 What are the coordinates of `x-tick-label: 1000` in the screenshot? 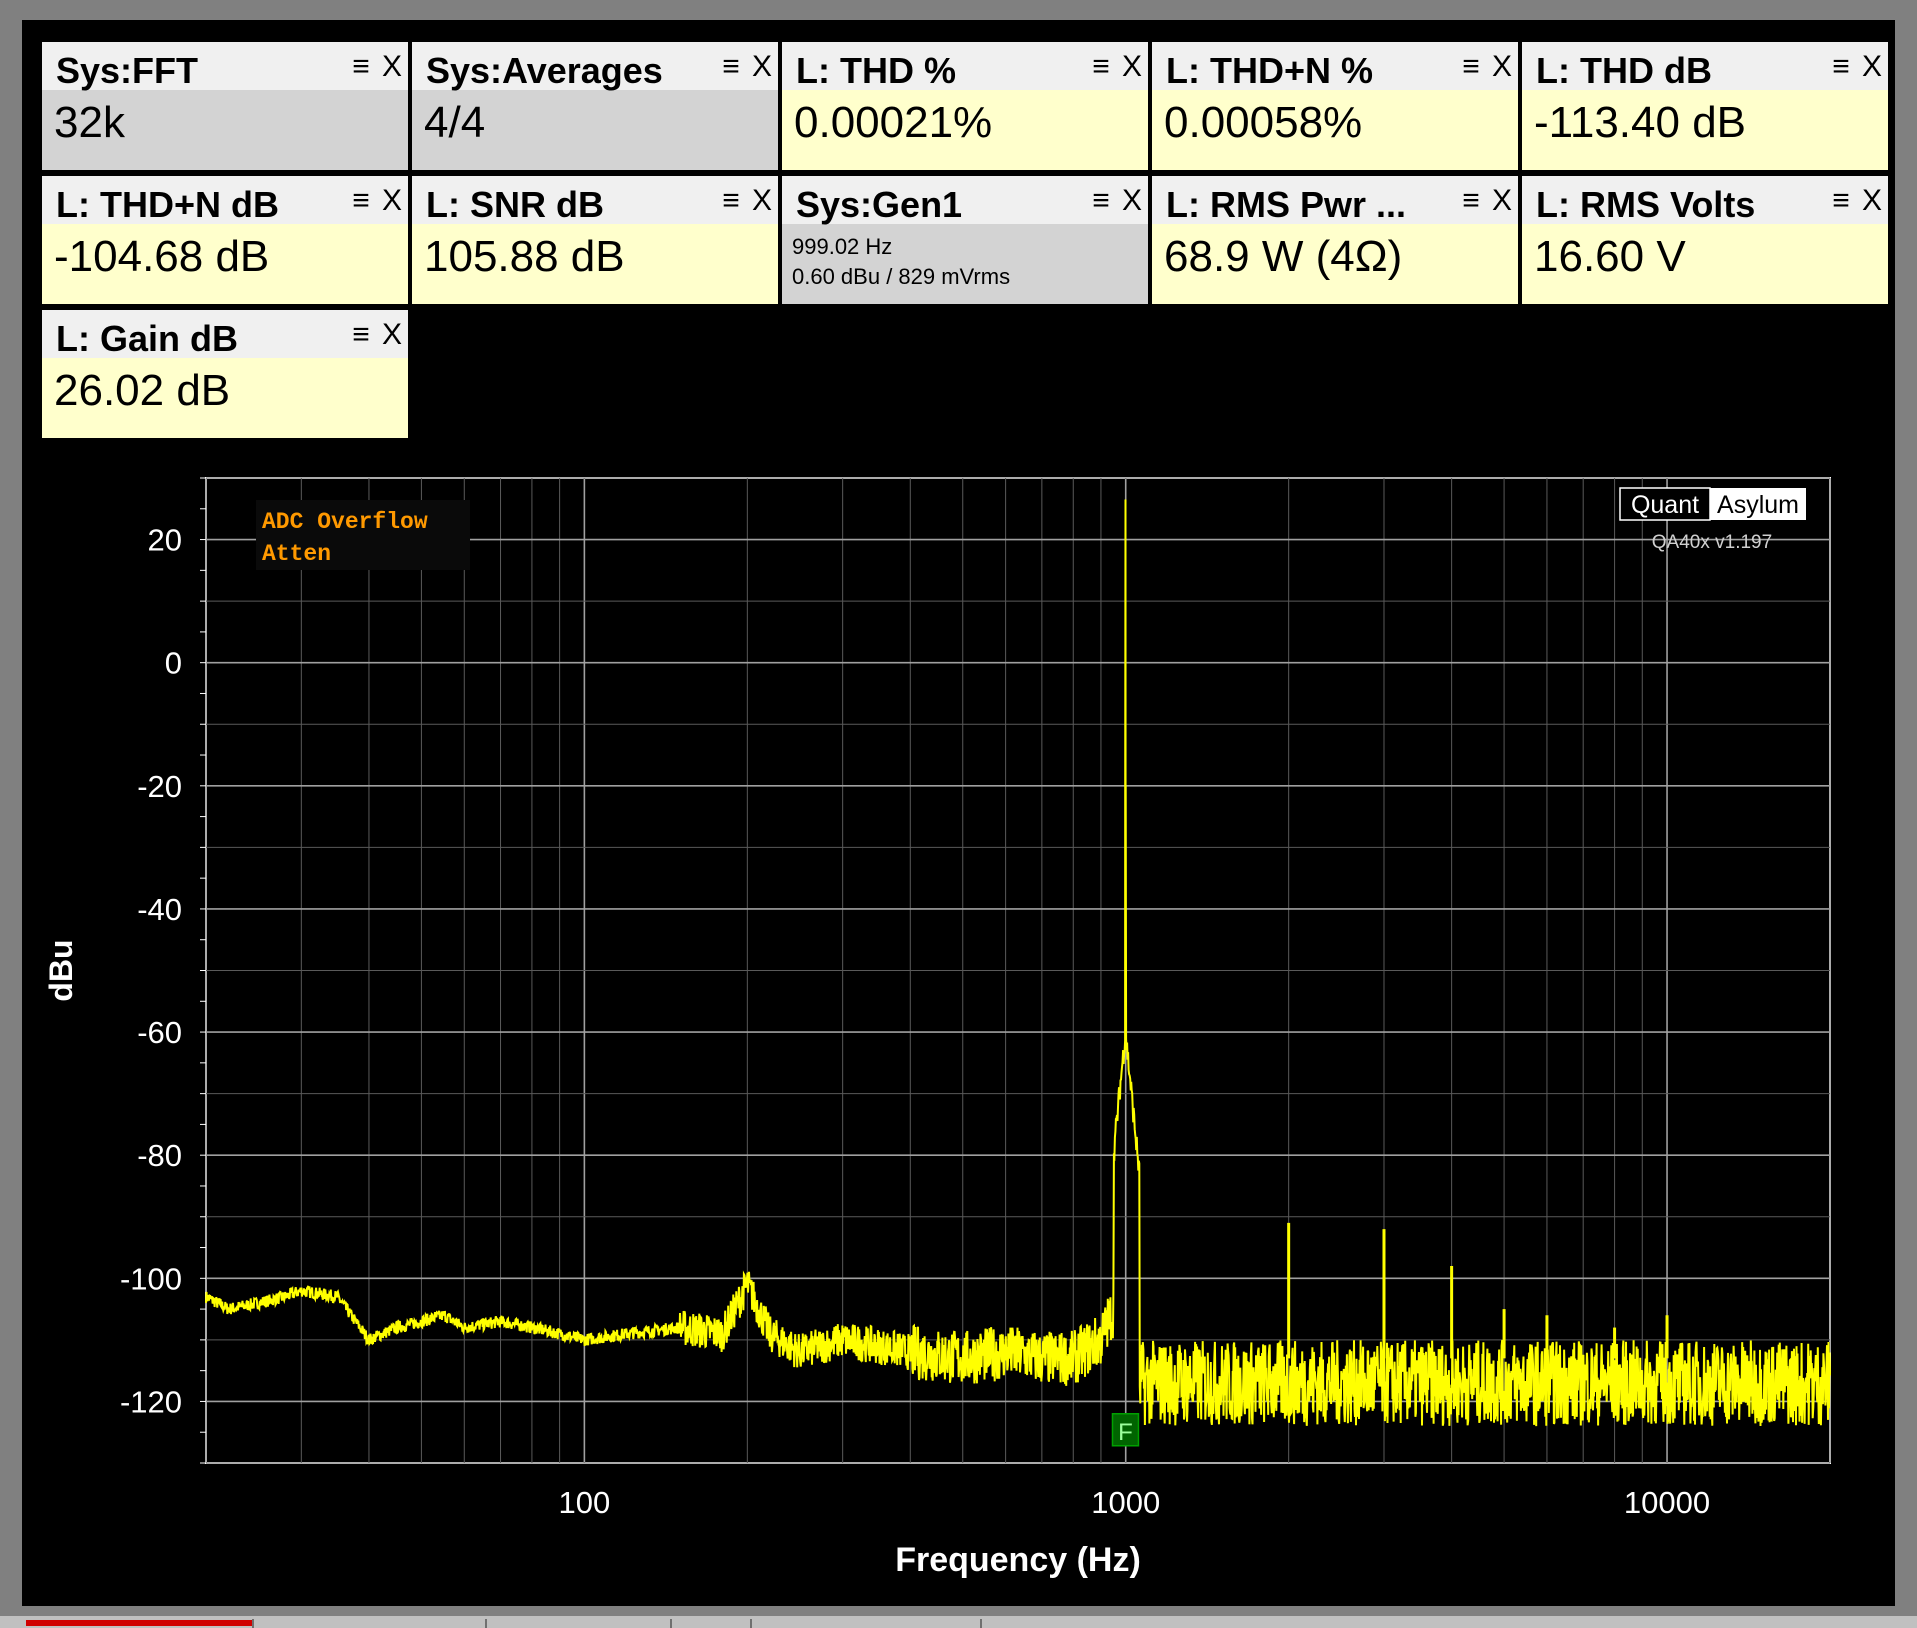 It's located at (1125, 1502).